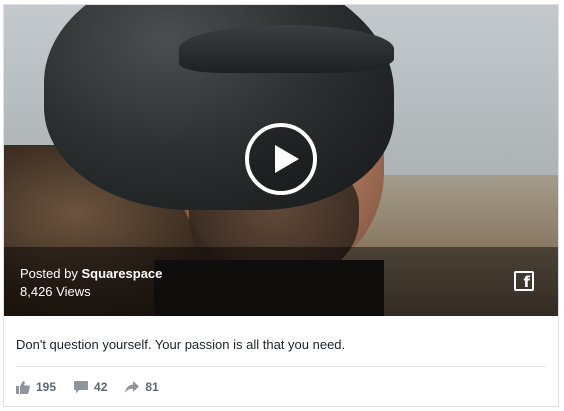 This screenshot has height=411, width=564. I want to click on like-count-button: 195, so click(36, 387).